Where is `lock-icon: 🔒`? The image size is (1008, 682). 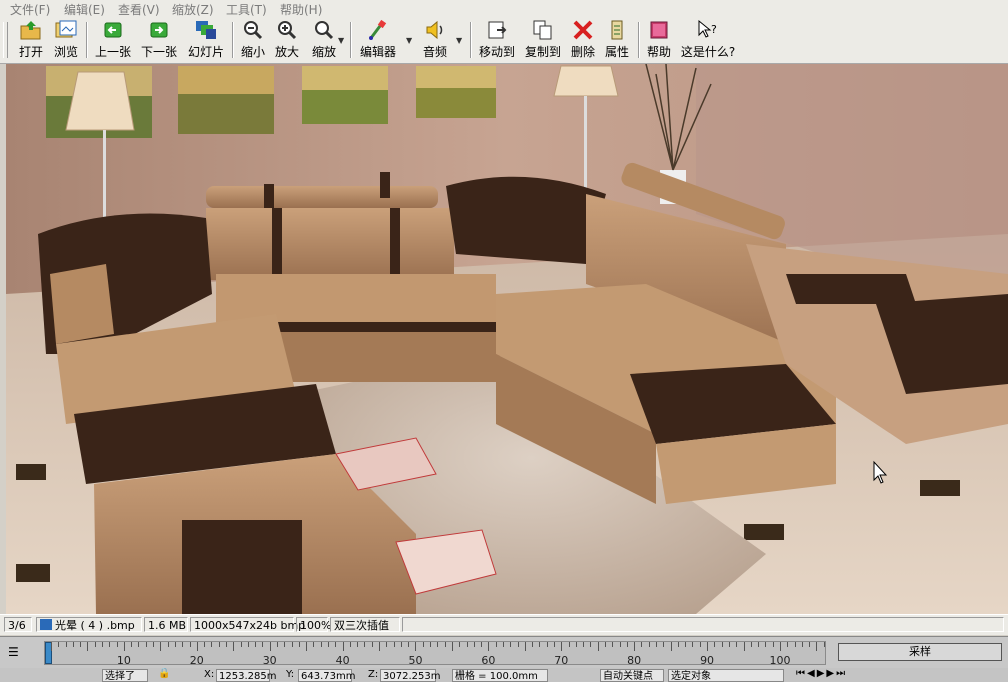 lock-icon: 🔒 is located at coordinates (164, 673).